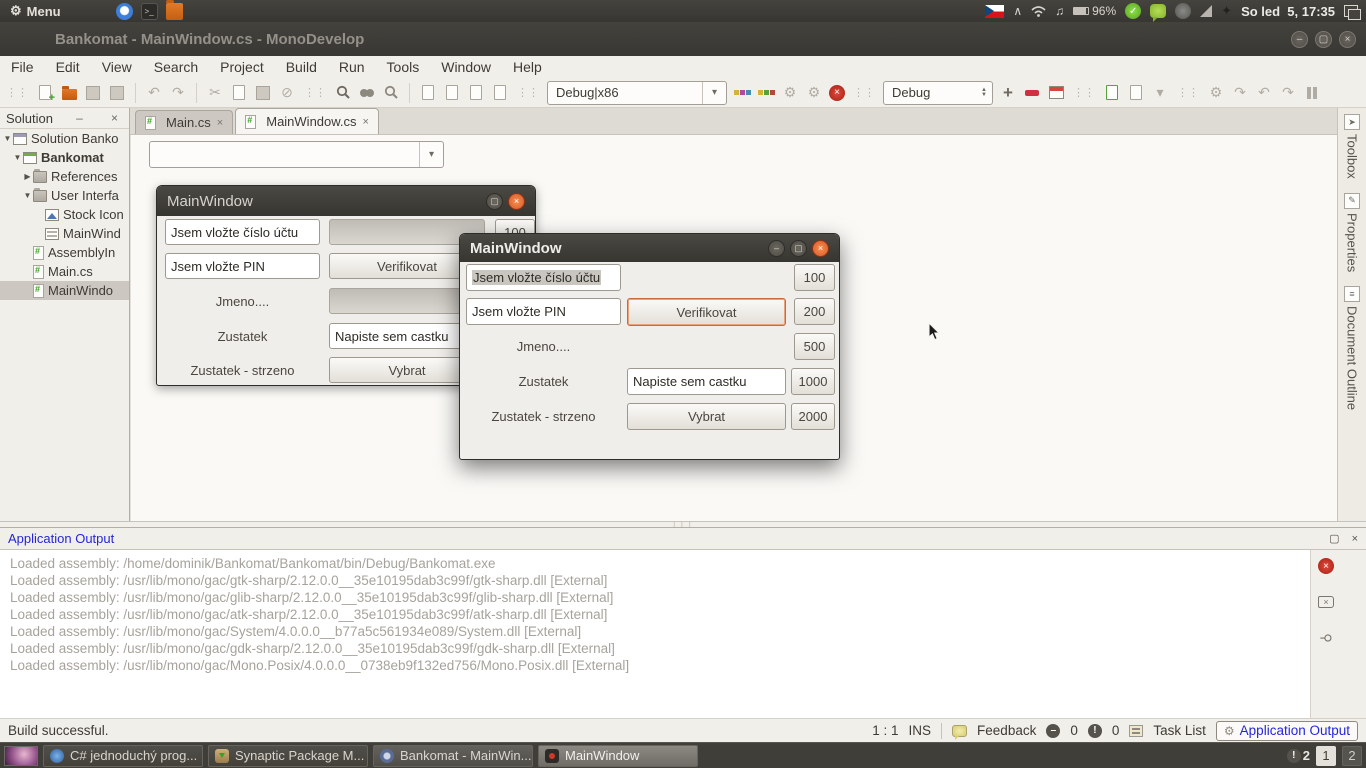 This screenshot has height=768, width=1366. I want to click on app-tray-icon: ✦, so click(1226, 11).